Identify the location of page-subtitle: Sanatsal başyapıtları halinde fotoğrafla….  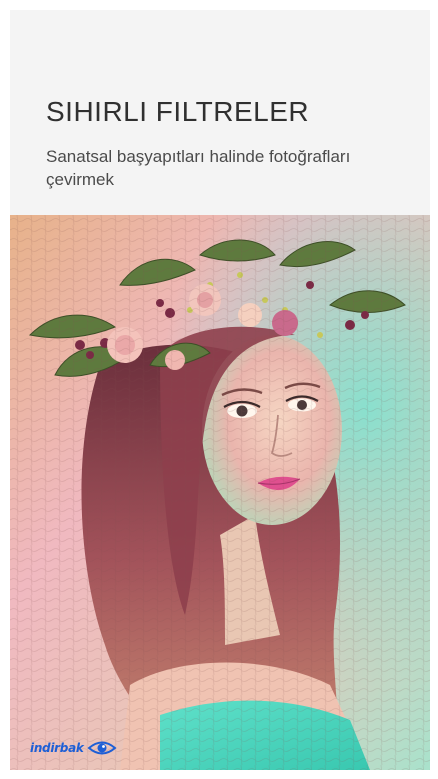
(198, 168).